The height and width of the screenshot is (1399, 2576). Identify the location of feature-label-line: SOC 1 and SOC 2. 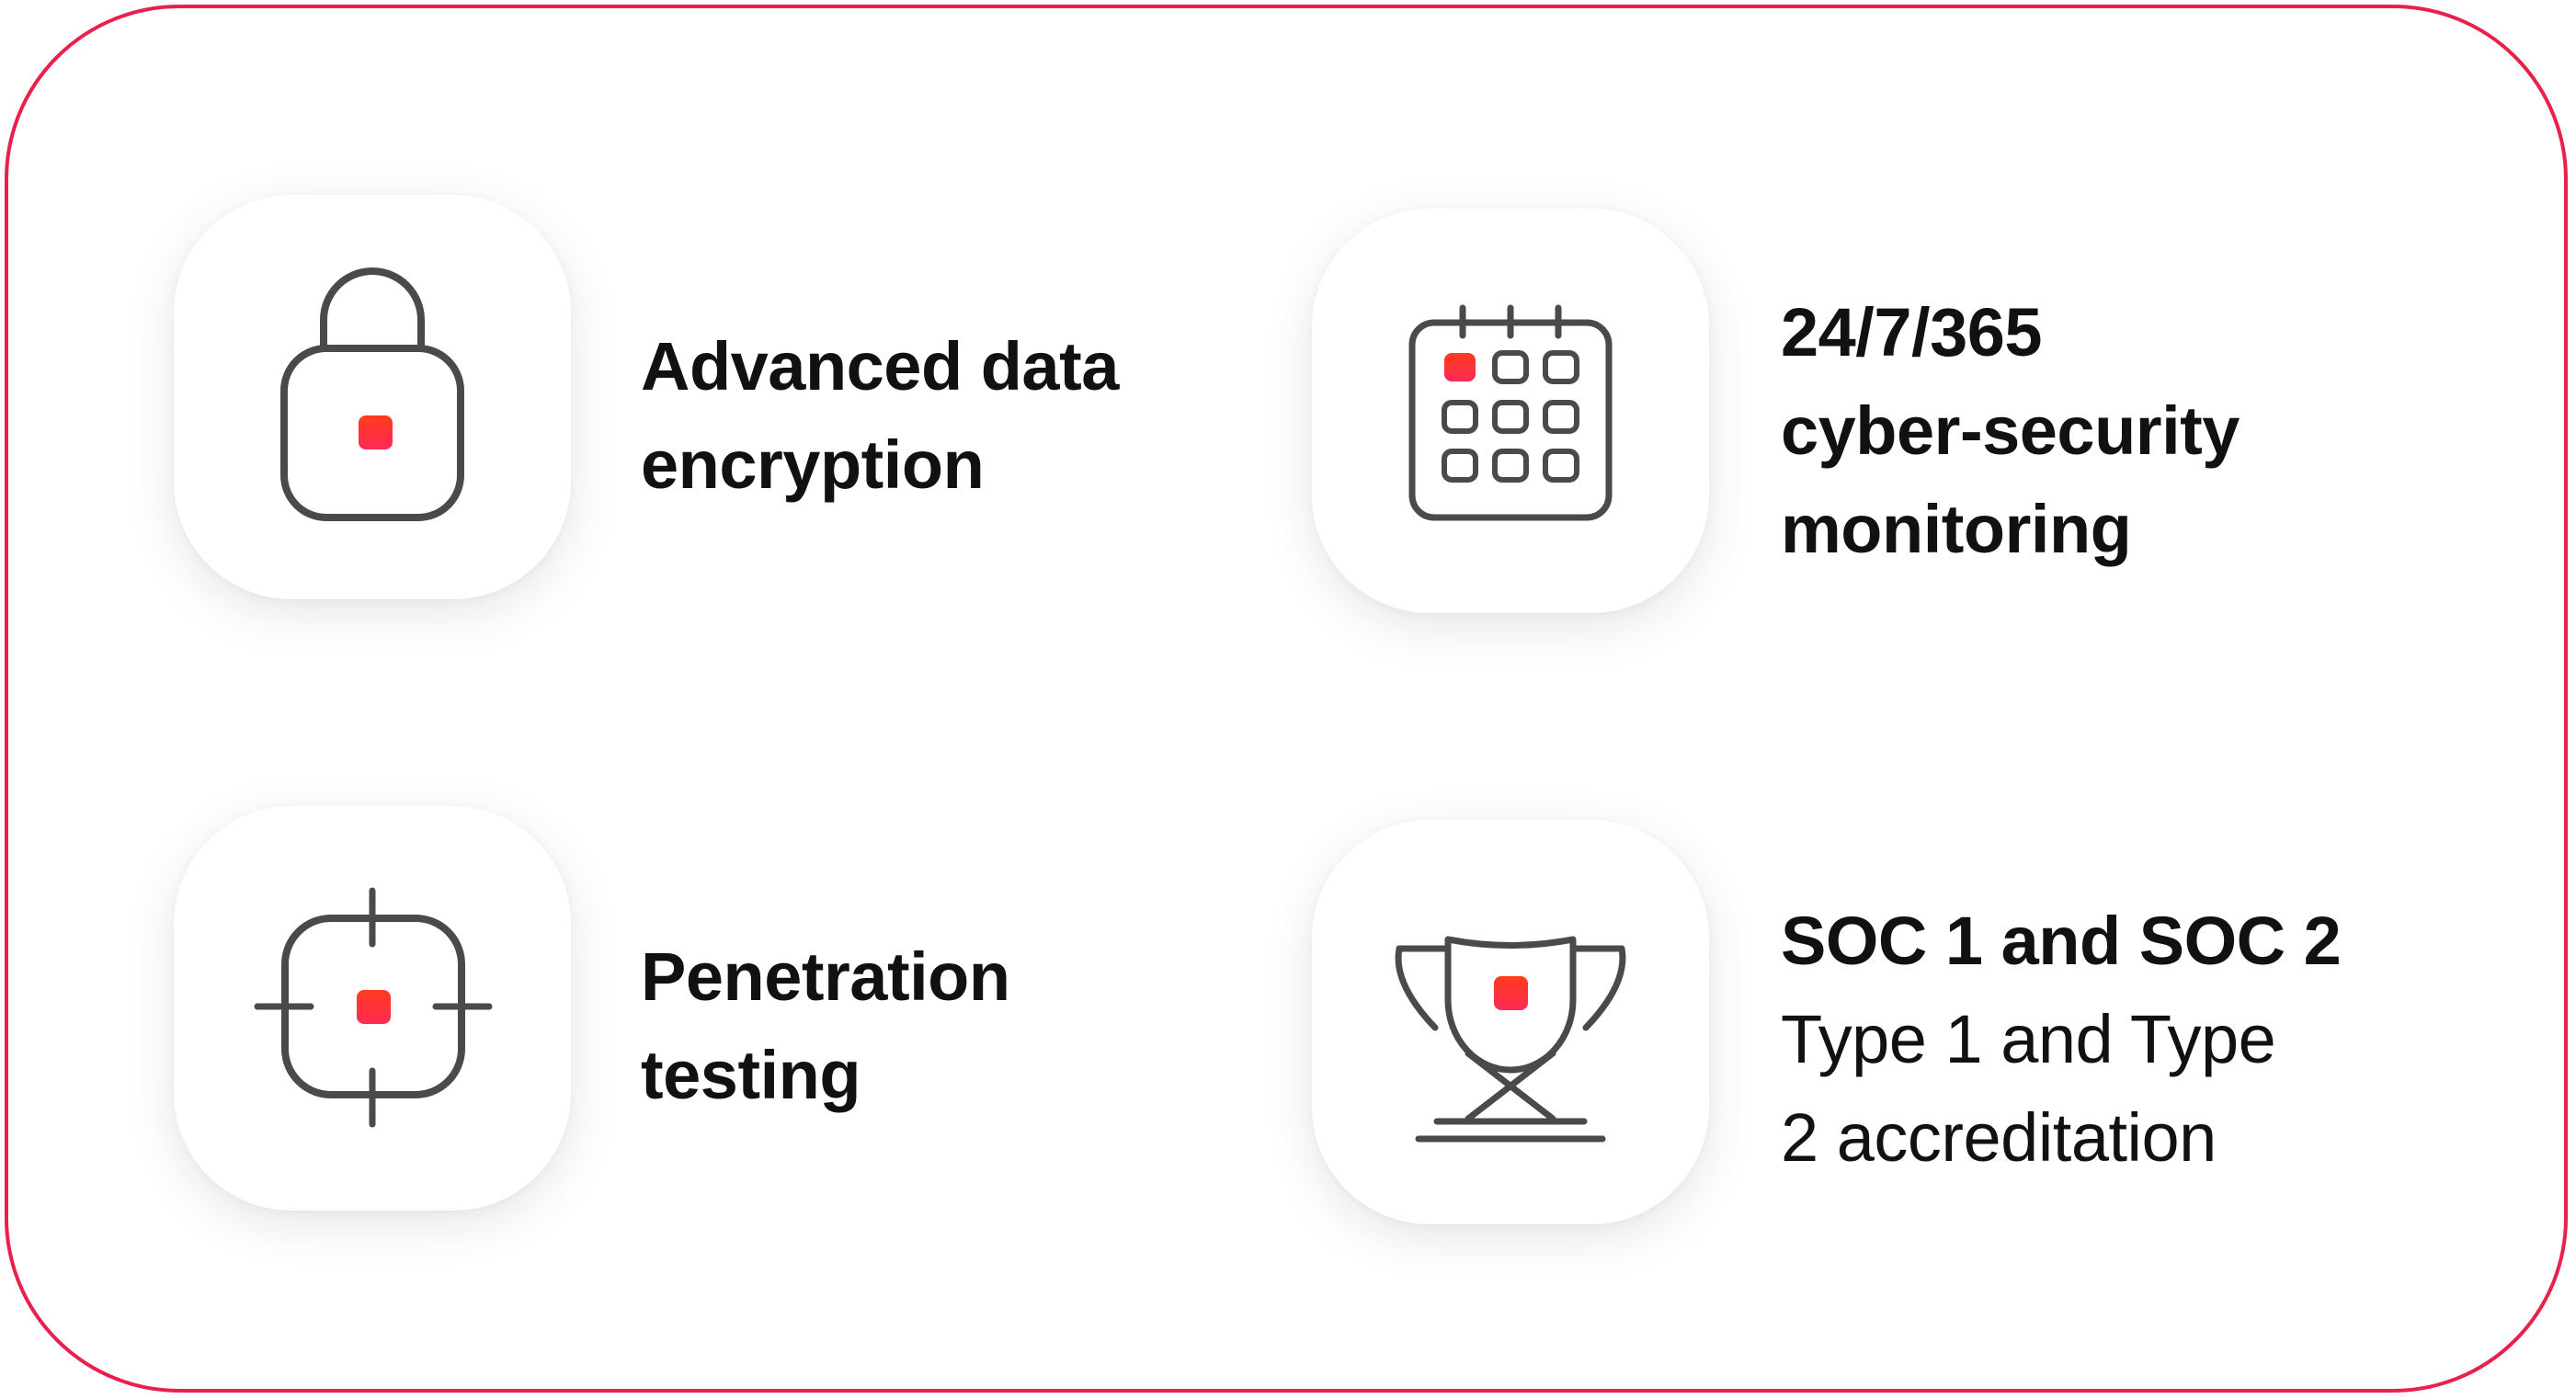
(2061, 941).